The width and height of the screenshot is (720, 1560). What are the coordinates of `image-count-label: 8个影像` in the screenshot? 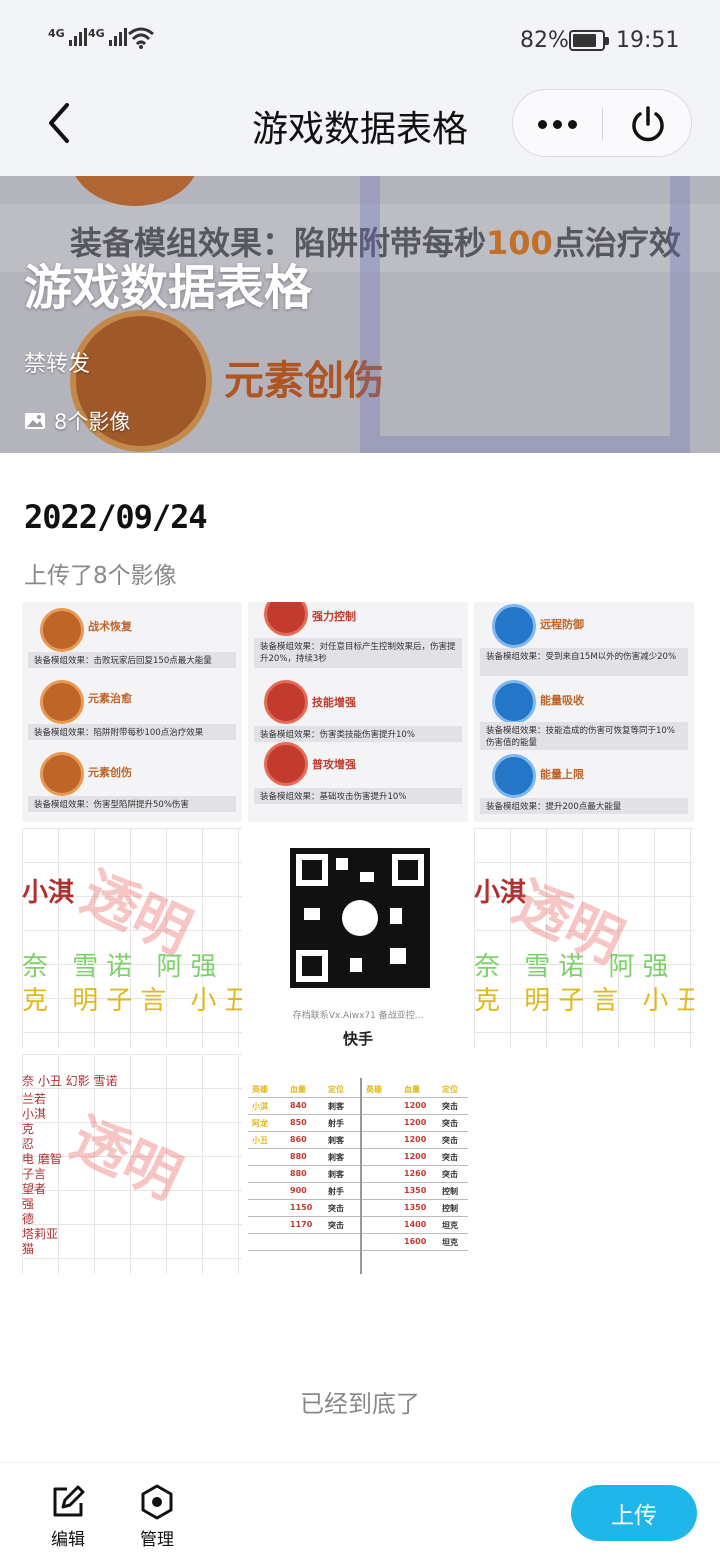 It's located at (92, 422).